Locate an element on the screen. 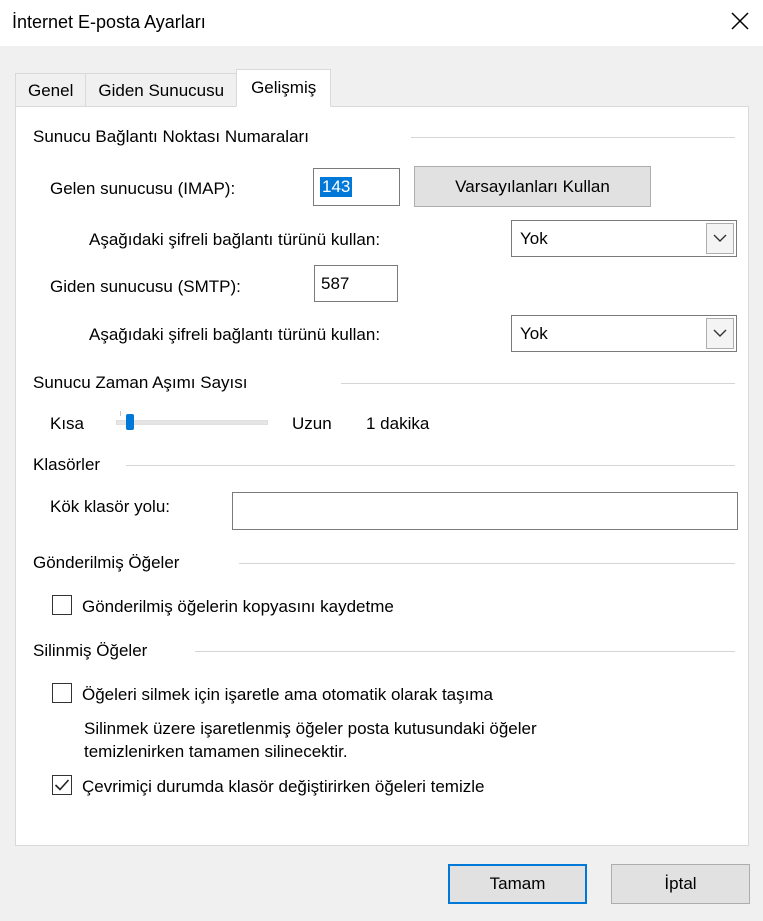 The image size is (763, 921). close-icon is located at coordinates (740, 21).